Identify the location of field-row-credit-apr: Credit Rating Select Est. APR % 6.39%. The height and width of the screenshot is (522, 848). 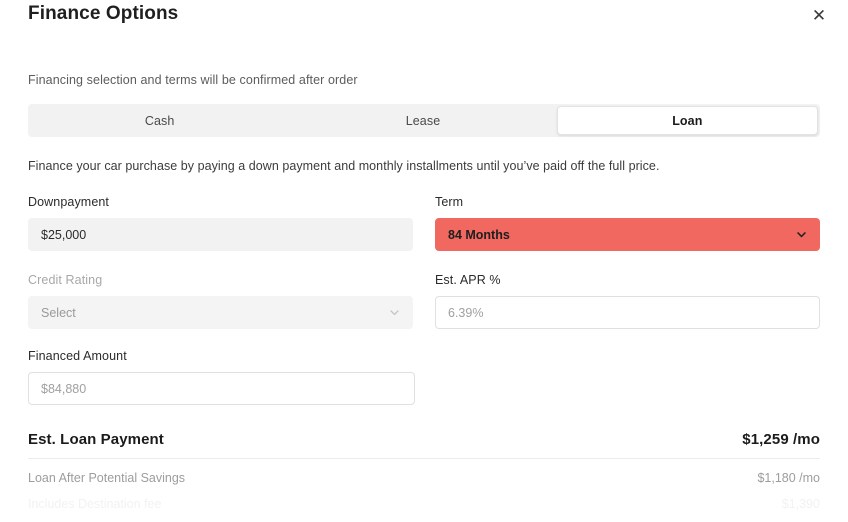
(424, 301).